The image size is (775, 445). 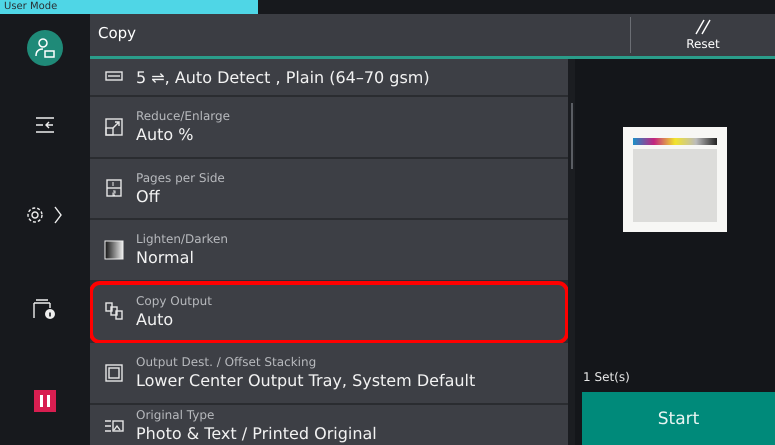 I want to click on setting-value: Auto %, so click(x=165, y=134).